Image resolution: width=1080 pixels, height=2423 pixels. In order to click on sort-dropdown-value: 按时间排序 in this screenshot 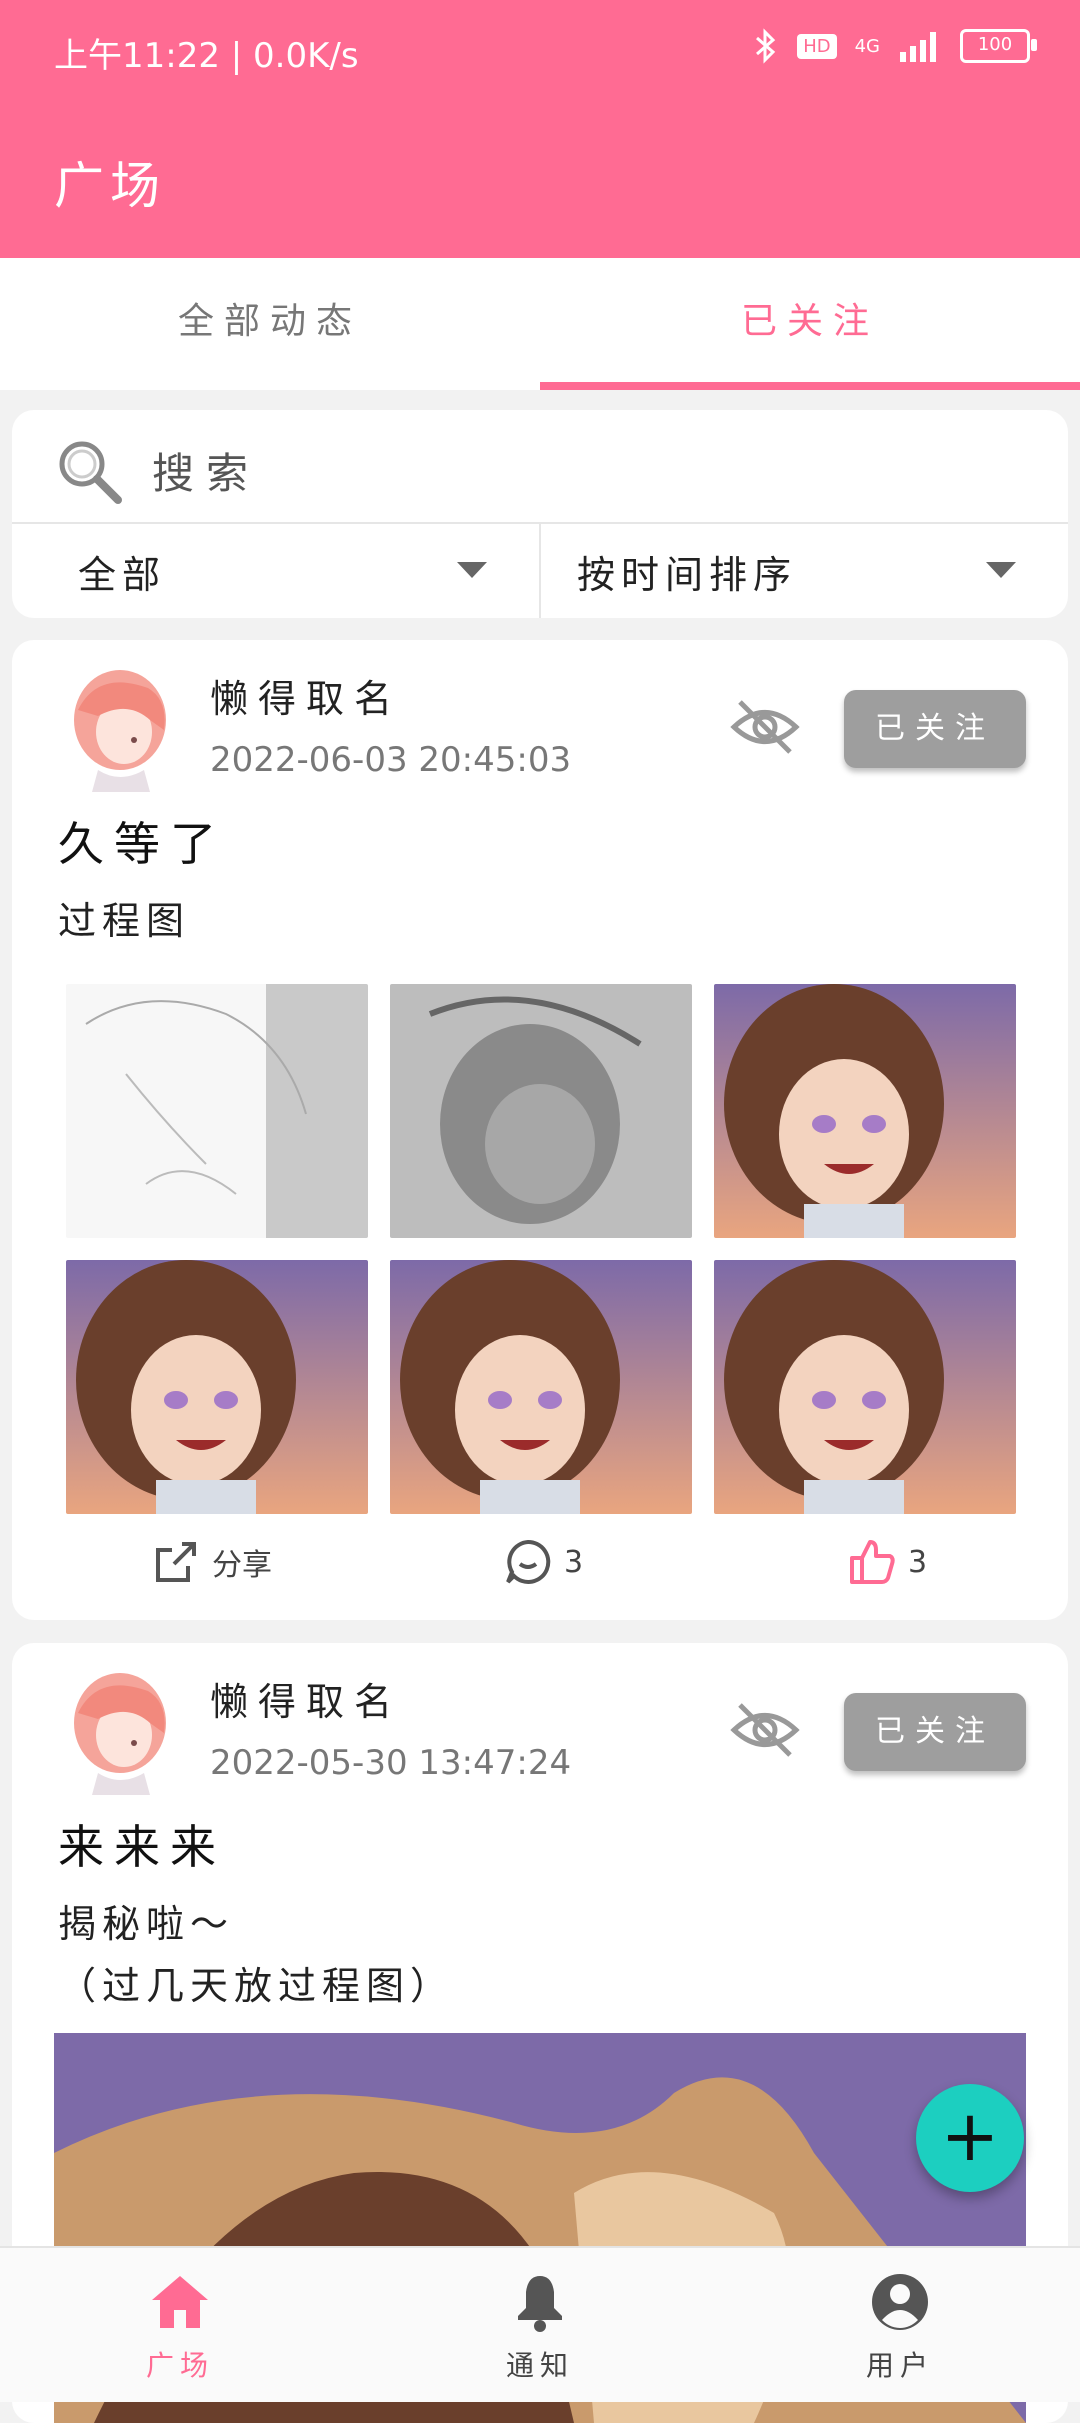, I will do `click(687, 575)`.